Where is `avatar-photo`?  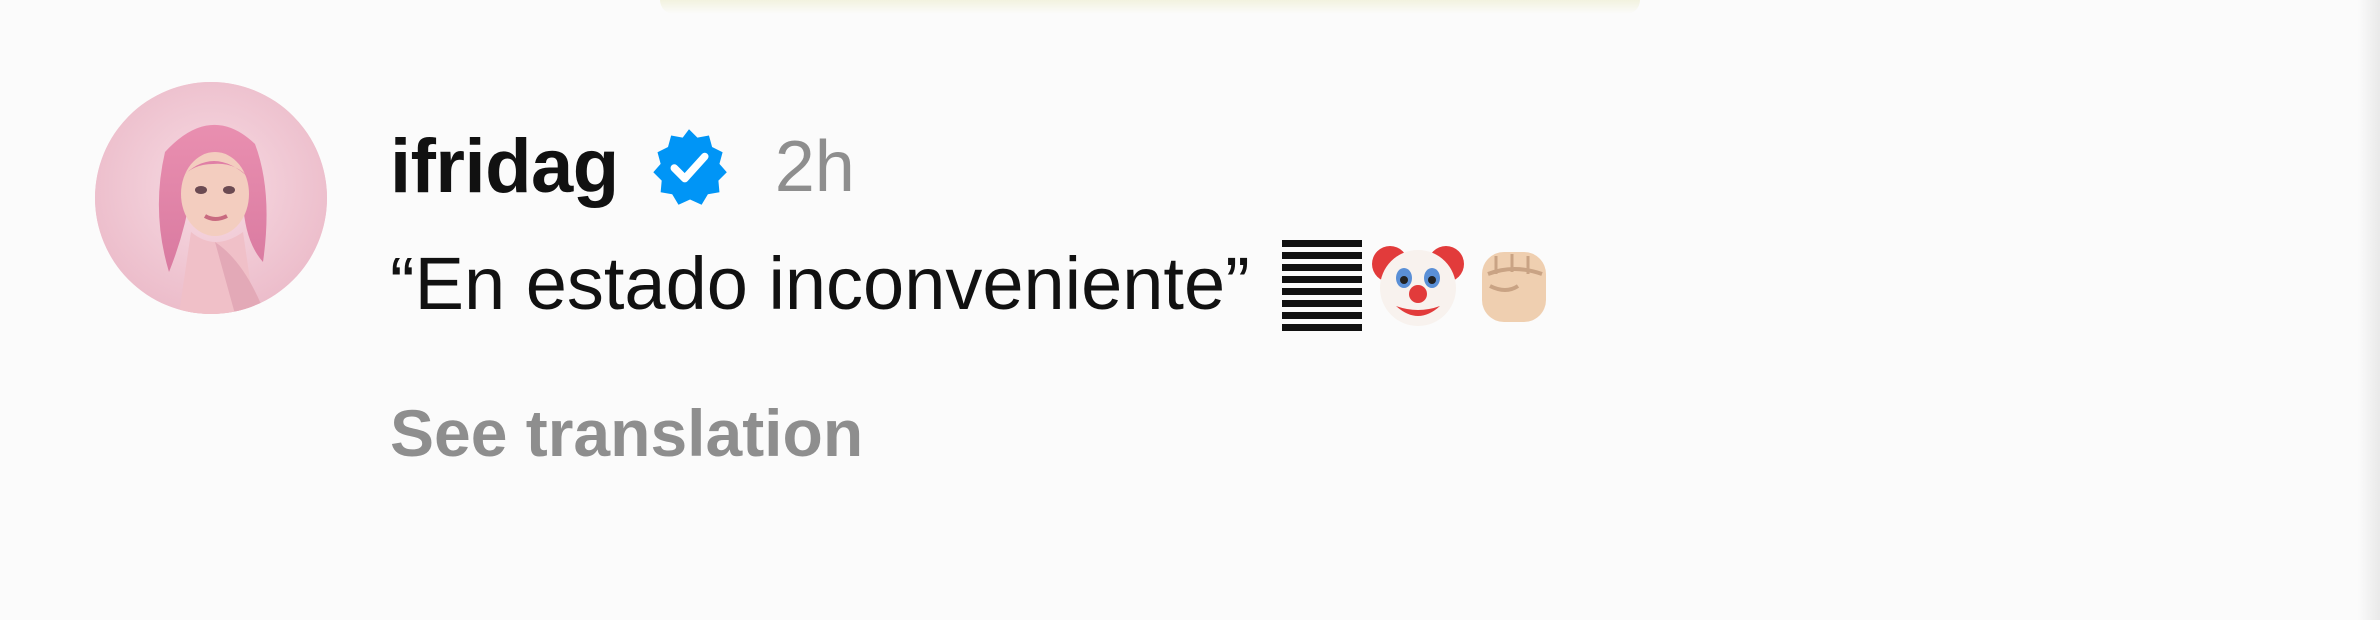
avatar-photo is located at coordinates (211, 198).